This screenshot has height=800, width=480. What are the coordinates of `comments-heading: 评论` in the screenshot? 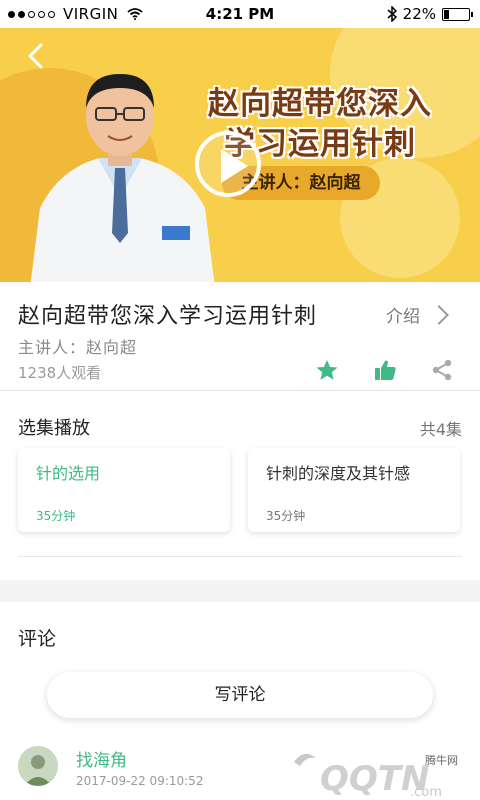 It's located at (37, 639).